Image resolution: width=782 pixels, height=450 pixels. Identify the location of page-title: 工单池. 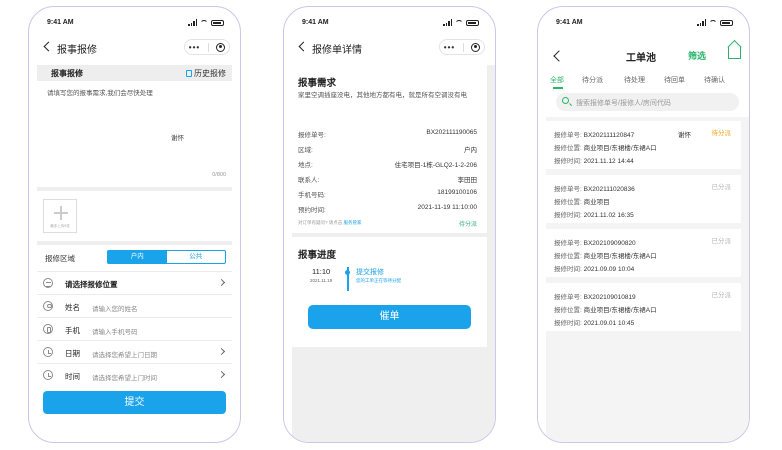
(641, 58).